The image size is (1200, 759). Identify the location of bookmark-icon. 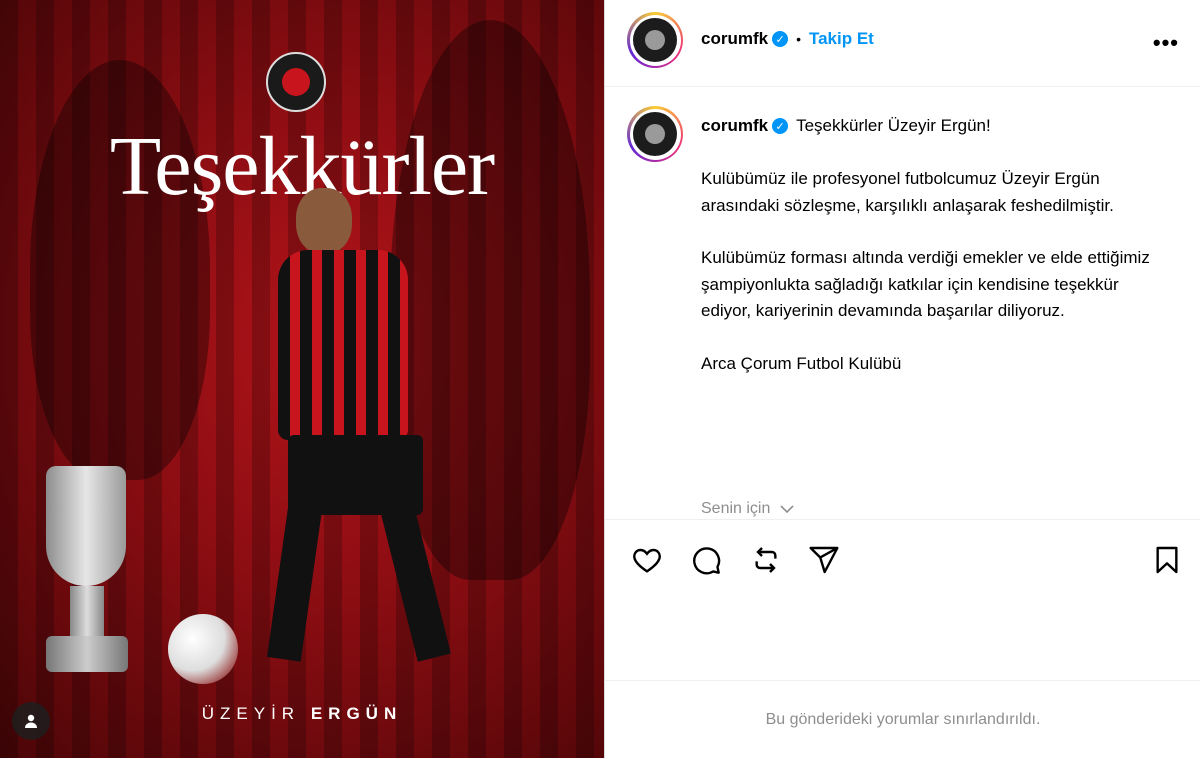
(1167, 560).